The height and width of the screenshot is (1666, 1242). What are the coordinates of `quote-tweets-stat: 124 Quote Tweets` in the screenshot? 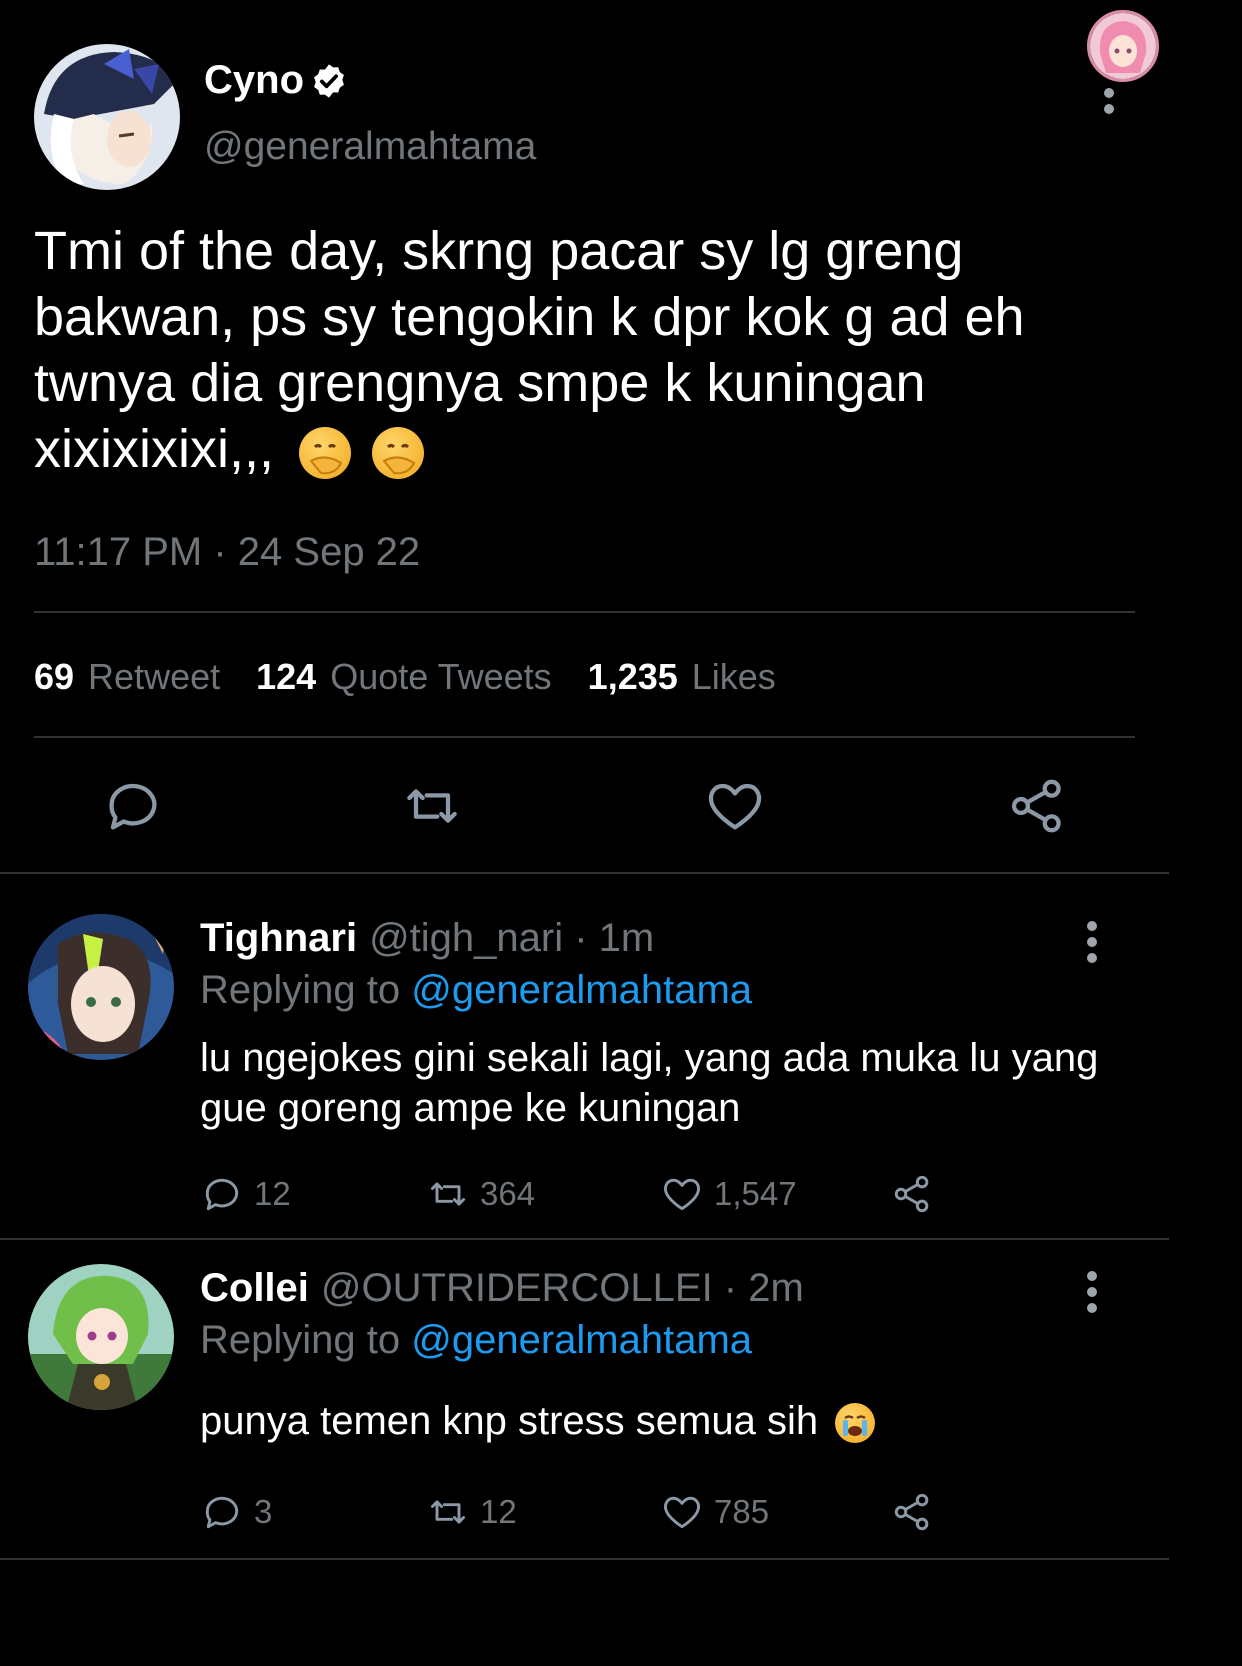 It's located at (404, 677).